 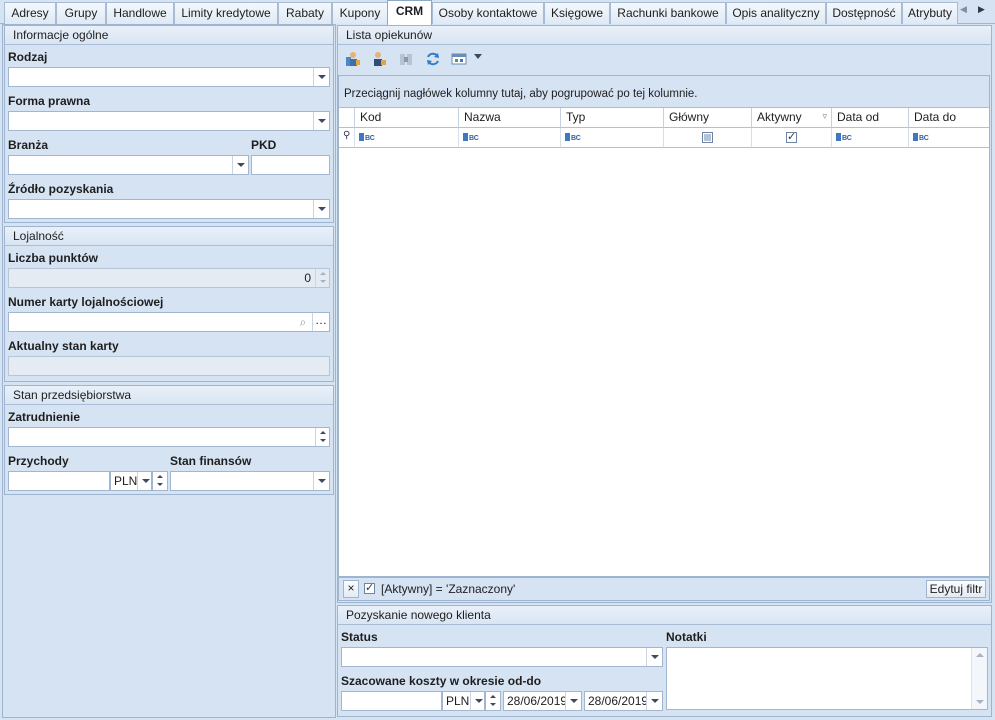 I want to click on karta-label: Numer karty lojalnościowej, so click(x=86, y=302).